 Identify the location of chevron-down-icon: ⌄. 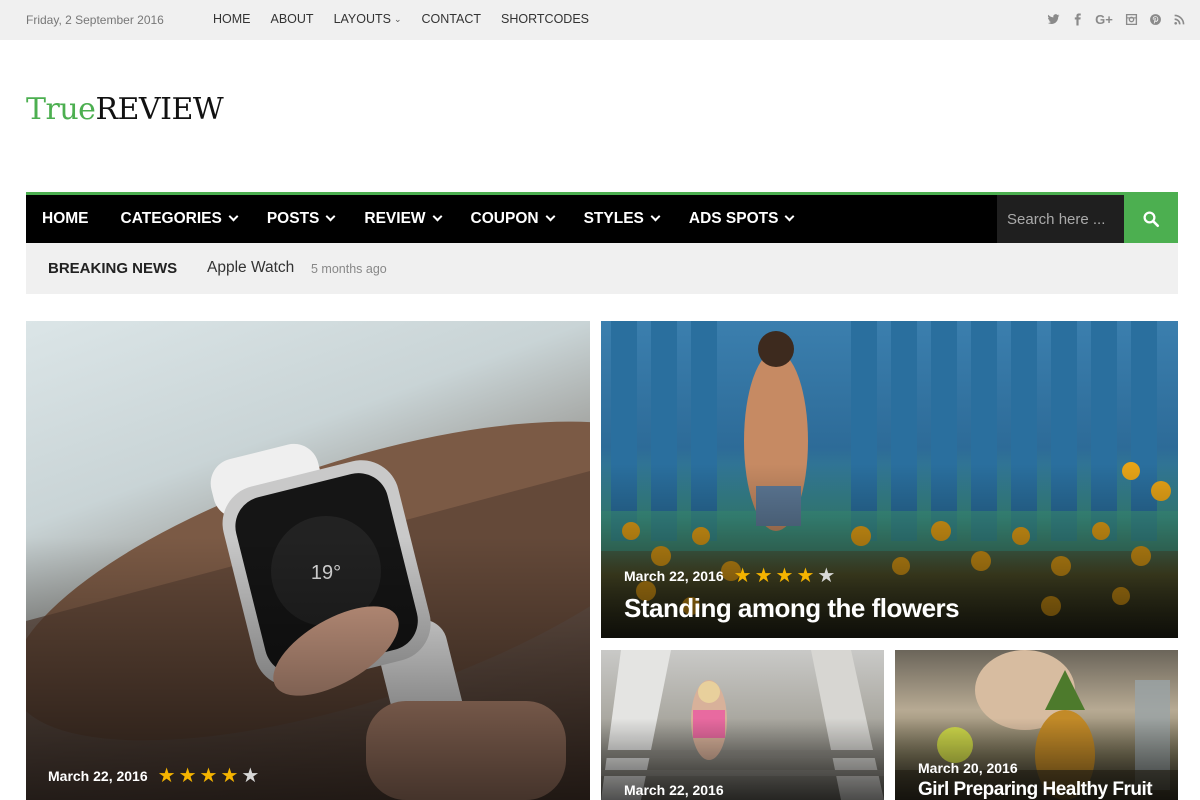
(397, 18).